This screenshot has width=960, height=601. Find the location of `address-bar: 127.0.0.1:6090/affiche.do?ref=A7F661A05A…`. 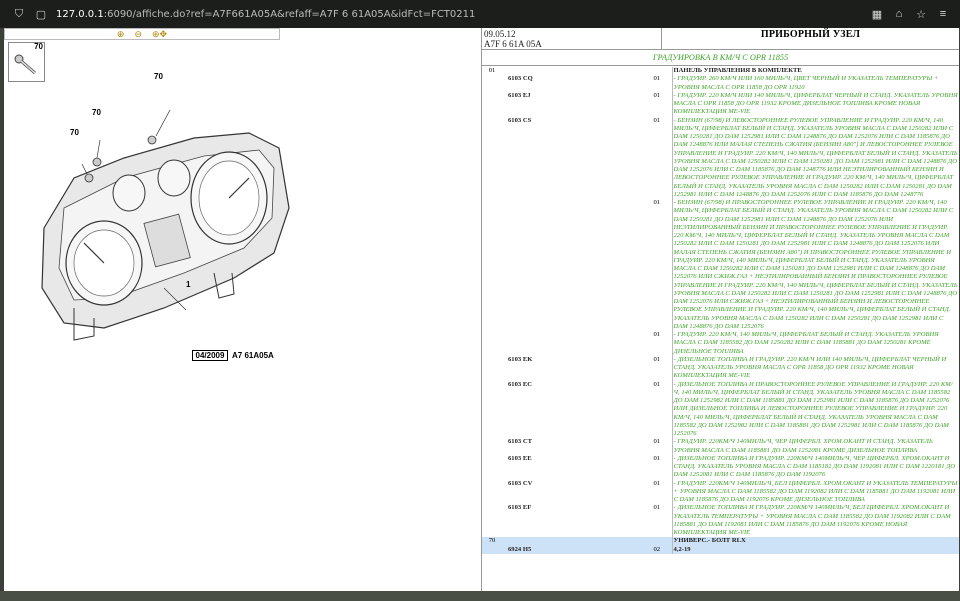

address-bar: 127.0.0.1:6090/affiche.do?ref=A7F661A05A… is located at coordinates (463, 14).